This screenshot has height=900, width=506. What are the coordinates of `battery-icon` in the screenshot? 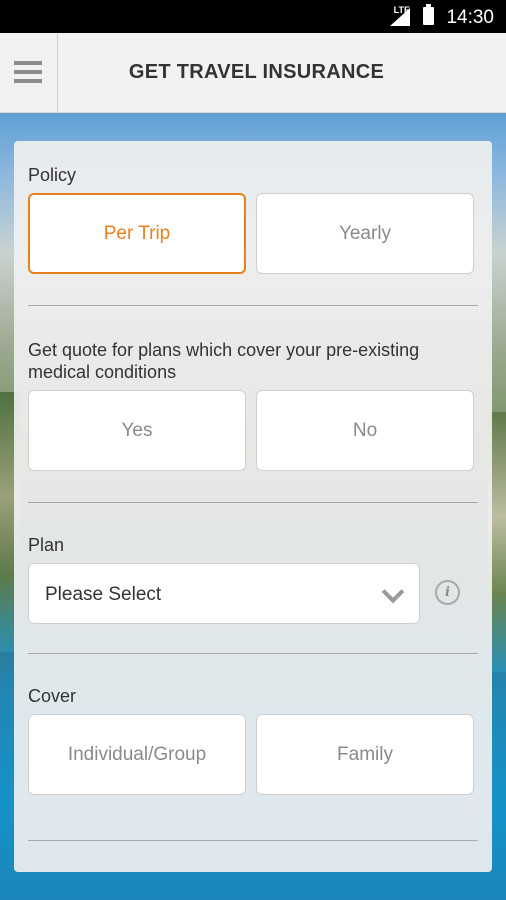 It's located at (428, 14).